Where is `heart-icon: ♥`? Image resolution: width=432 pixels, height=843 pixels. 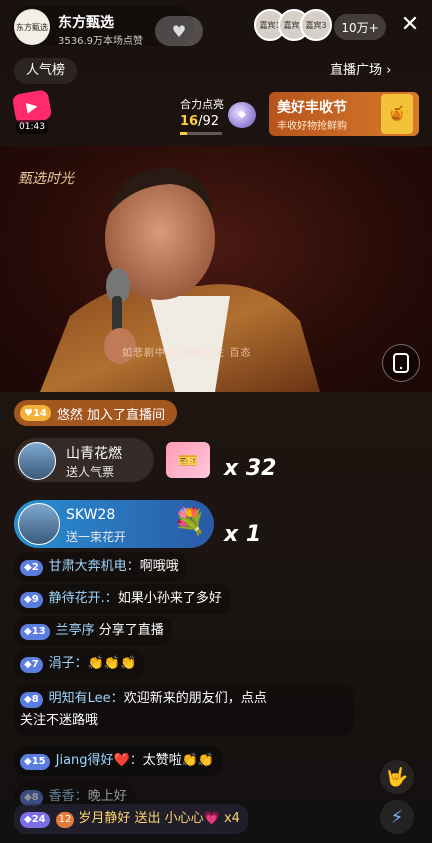
heart-icon: ♥ is located at coordinates (179, 31).